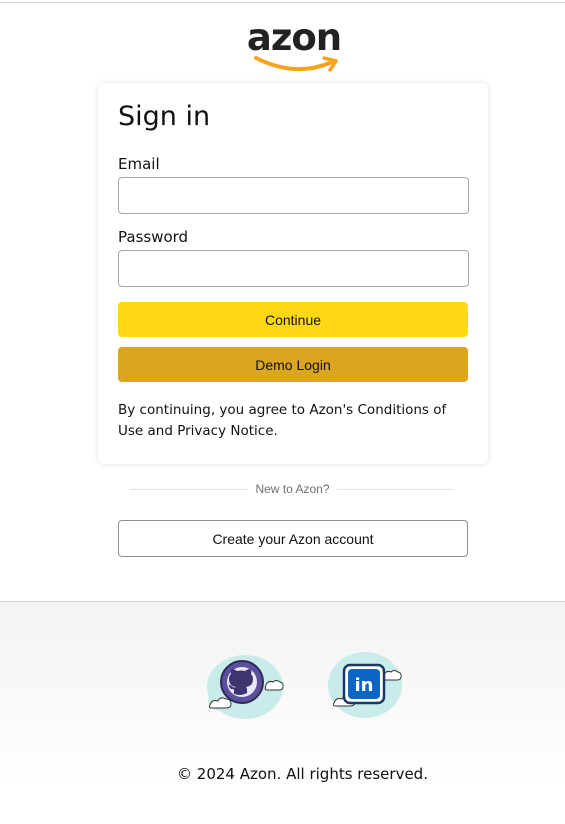  What do you see at coordinates (293, 538) in the screenshot?
I see `create-account-button: Create your Azon account` at bounding box center [293, 538].